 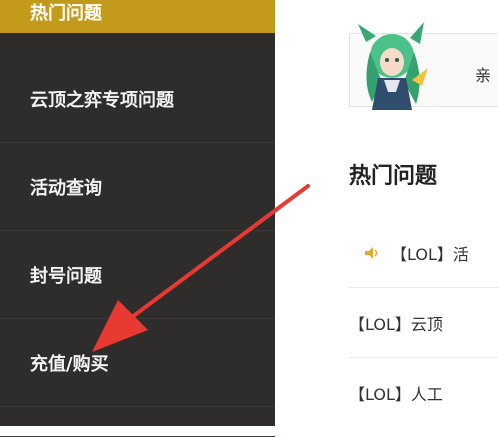 I want to click on sidebar-item-label: 热门问题, so click(x=66, y=13).